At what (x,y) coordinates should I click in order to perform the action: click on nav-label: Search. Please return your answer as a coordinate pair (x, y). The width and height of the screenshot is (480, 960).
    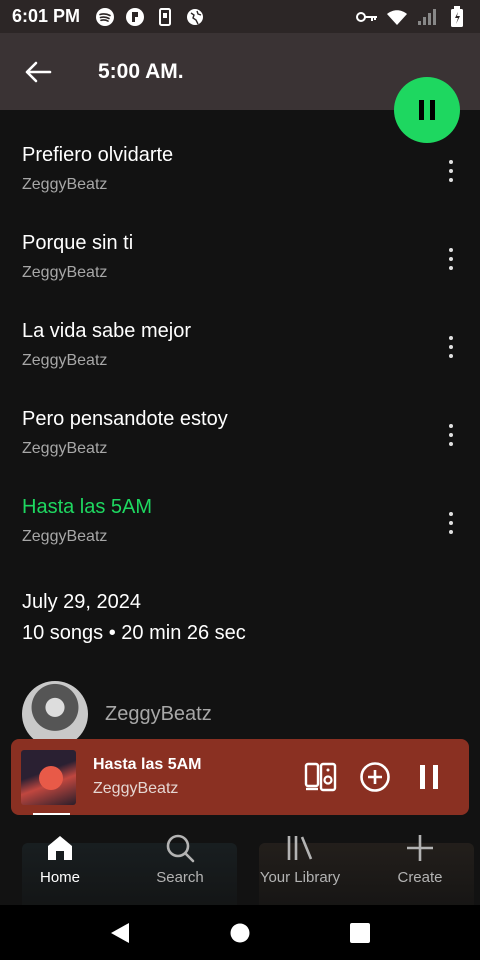
    Looking at the image, I should click on (180, 877).